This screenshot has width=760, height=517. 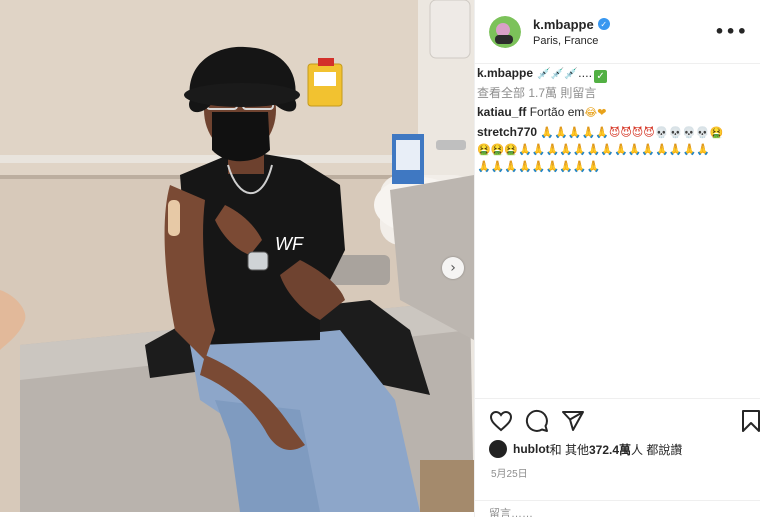 What do you see at coordinates (563, 24) in the screenshot?
I see `post-username: k.mbappe` at bounding box center [563, 24].